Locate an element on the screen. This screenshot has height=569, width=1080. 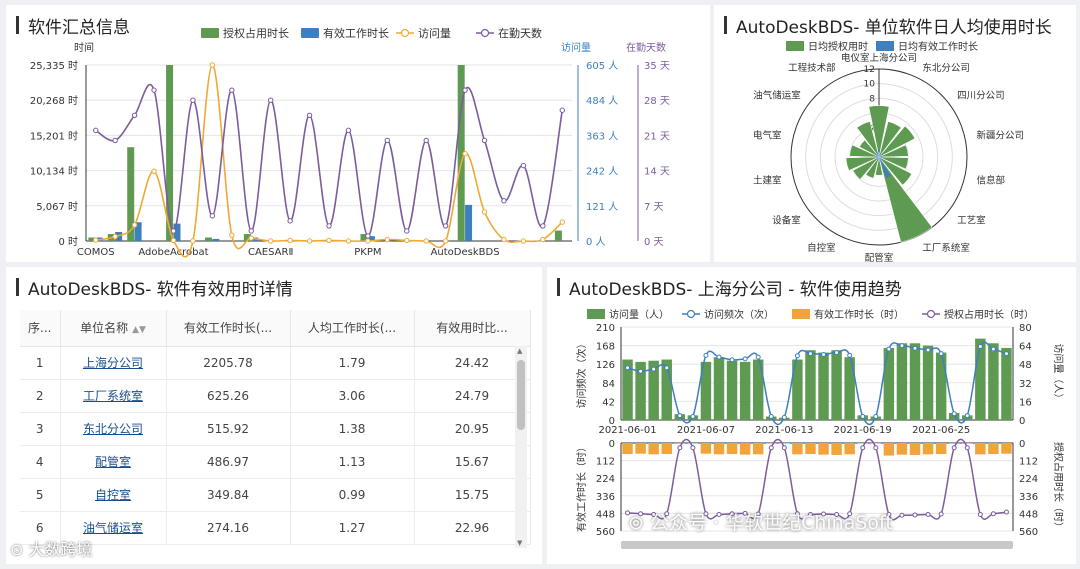
x-tick-label: 2021-06-07 is located at coordinates (706, 430).